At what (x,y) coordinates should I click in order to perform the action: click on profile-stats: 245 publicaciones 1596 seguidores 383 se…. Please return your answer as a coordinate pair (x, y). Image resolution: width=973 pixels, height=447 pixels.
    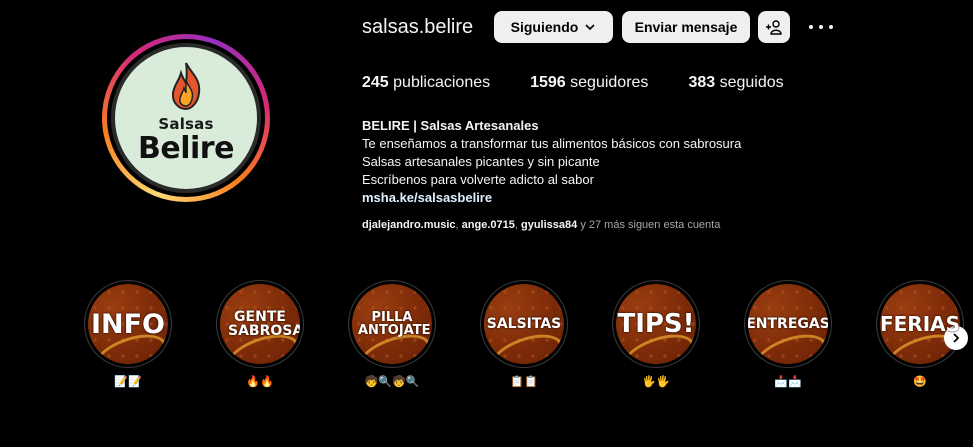
    Looking at the image, I should click on (573, 83).